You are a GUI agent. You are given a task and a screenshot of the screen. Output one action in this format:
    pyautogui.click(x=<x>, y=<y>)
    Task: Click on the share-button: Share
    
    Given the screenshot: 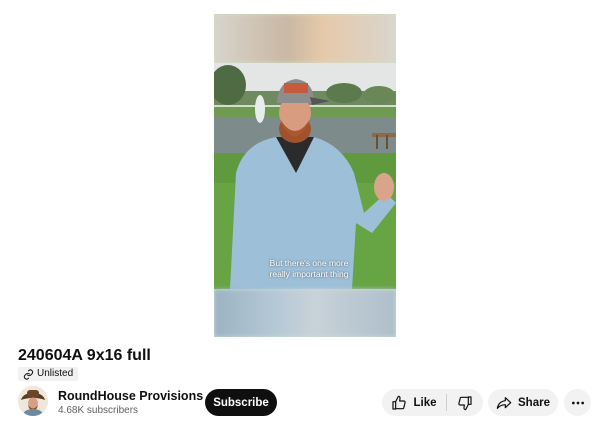 What is the action you would take?
    pyautogui.click(x=523, y=402)
    